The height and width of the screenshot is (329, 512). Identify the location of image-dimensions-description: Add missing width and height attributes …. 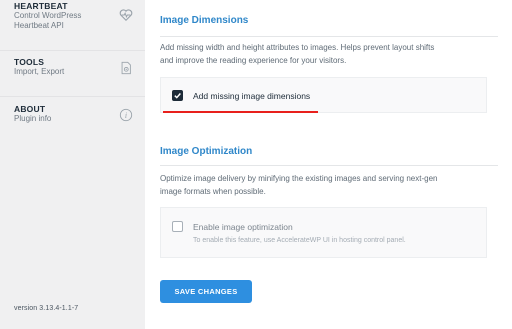
(325, 54).